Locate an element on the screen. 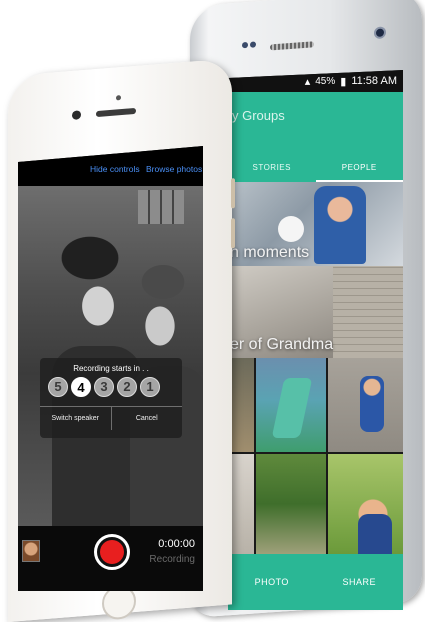  record-dot-icon is located at coordinates (112, 552).